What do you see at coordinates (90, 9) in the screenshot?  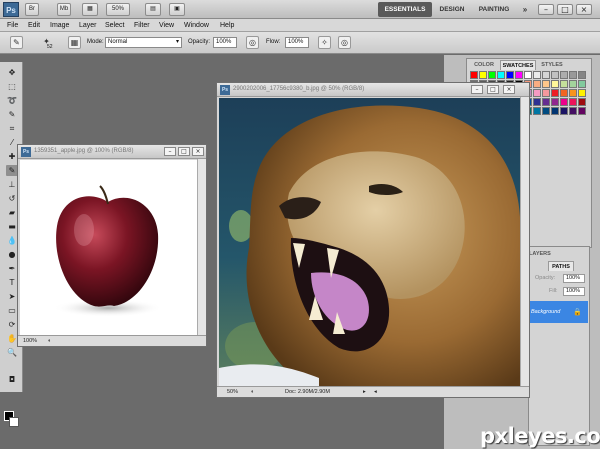 I see `view-extras-button: ▦` at bounding box center [90, 9].